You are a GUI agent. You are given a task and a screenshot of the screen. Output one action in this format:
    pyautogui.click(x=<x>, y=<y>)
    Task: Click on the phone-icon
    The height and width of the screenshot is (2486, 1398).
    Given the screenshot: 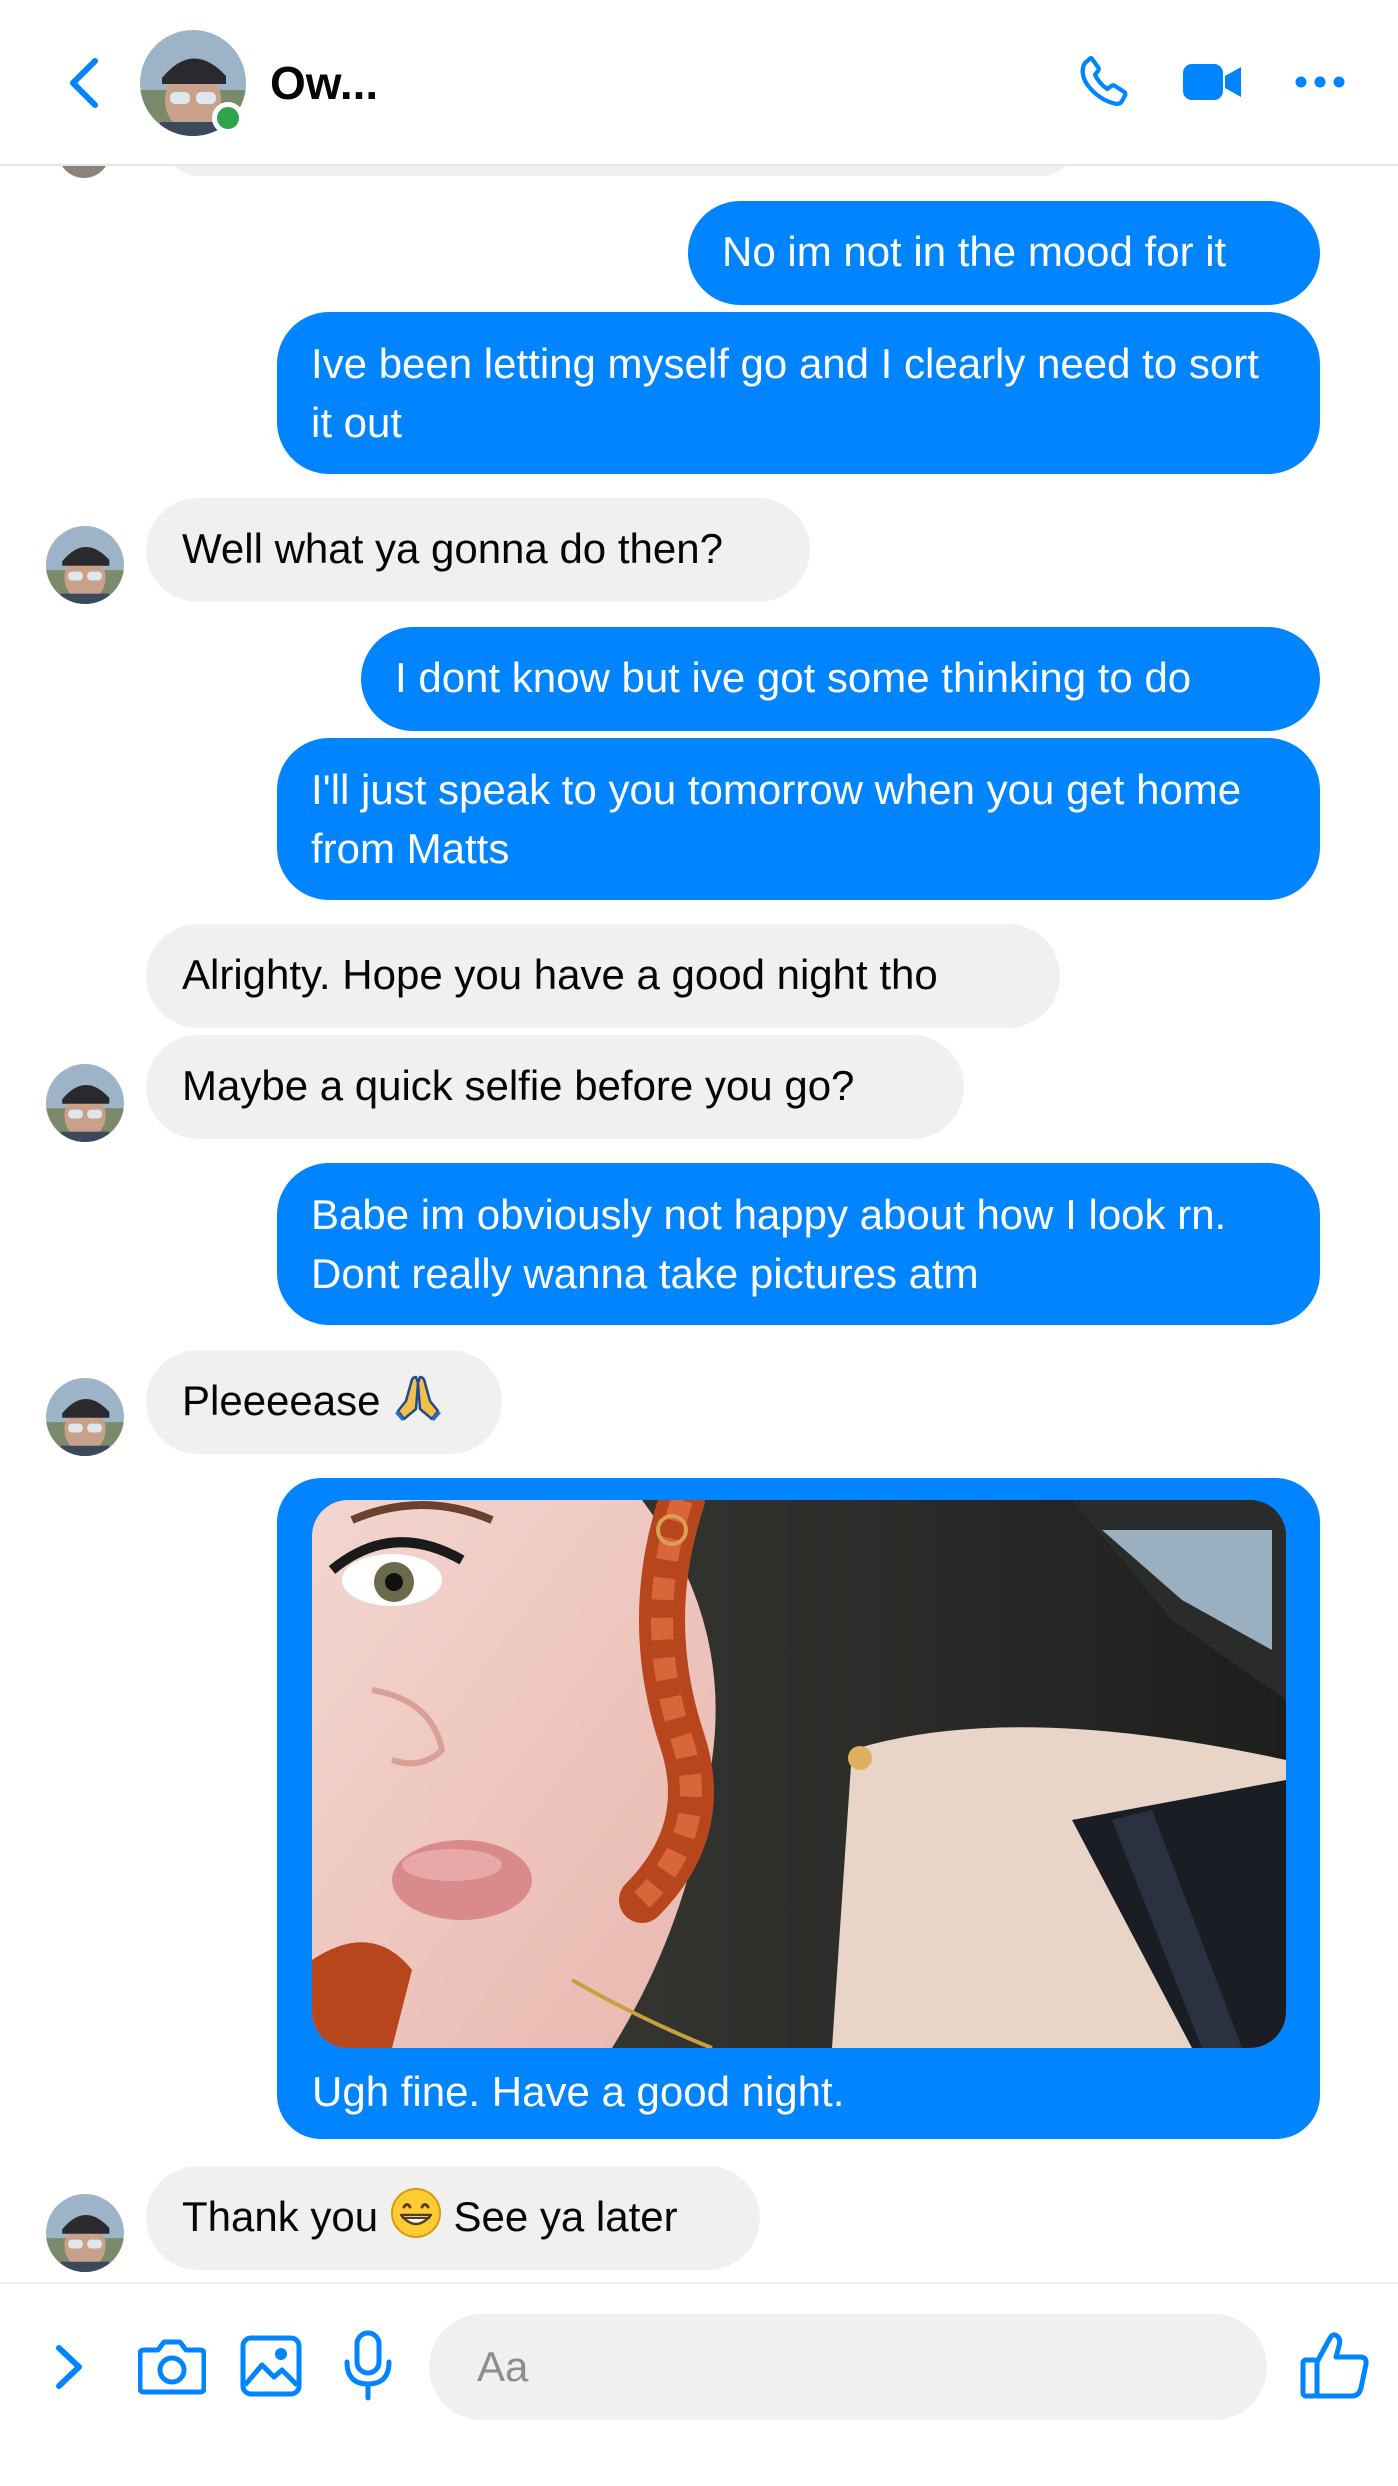 What is the action you would take?
    pyautogui.click(x=1104, y=81)
    